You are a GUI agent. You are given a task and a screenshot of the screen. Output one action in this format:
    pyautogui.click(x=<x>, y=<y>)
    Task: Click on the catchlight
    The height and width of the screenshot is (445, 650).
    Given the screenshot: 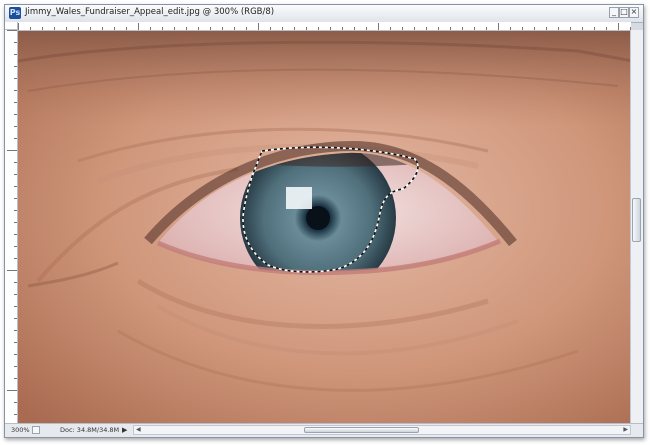 What is the action you would take?
    pyautogui.click(x=299, y=198)
    